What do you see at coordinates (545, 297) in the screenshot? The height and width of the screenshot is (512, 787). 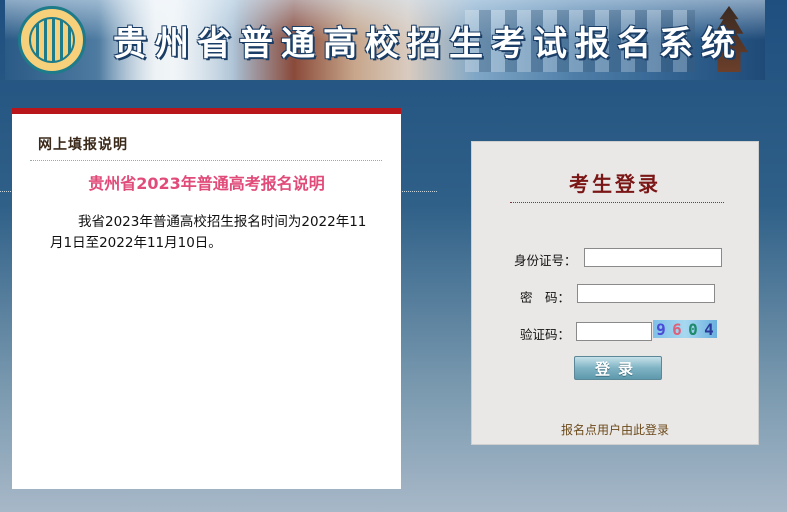 I see `password-label: 密 码：` at bounding box center [545, 297].